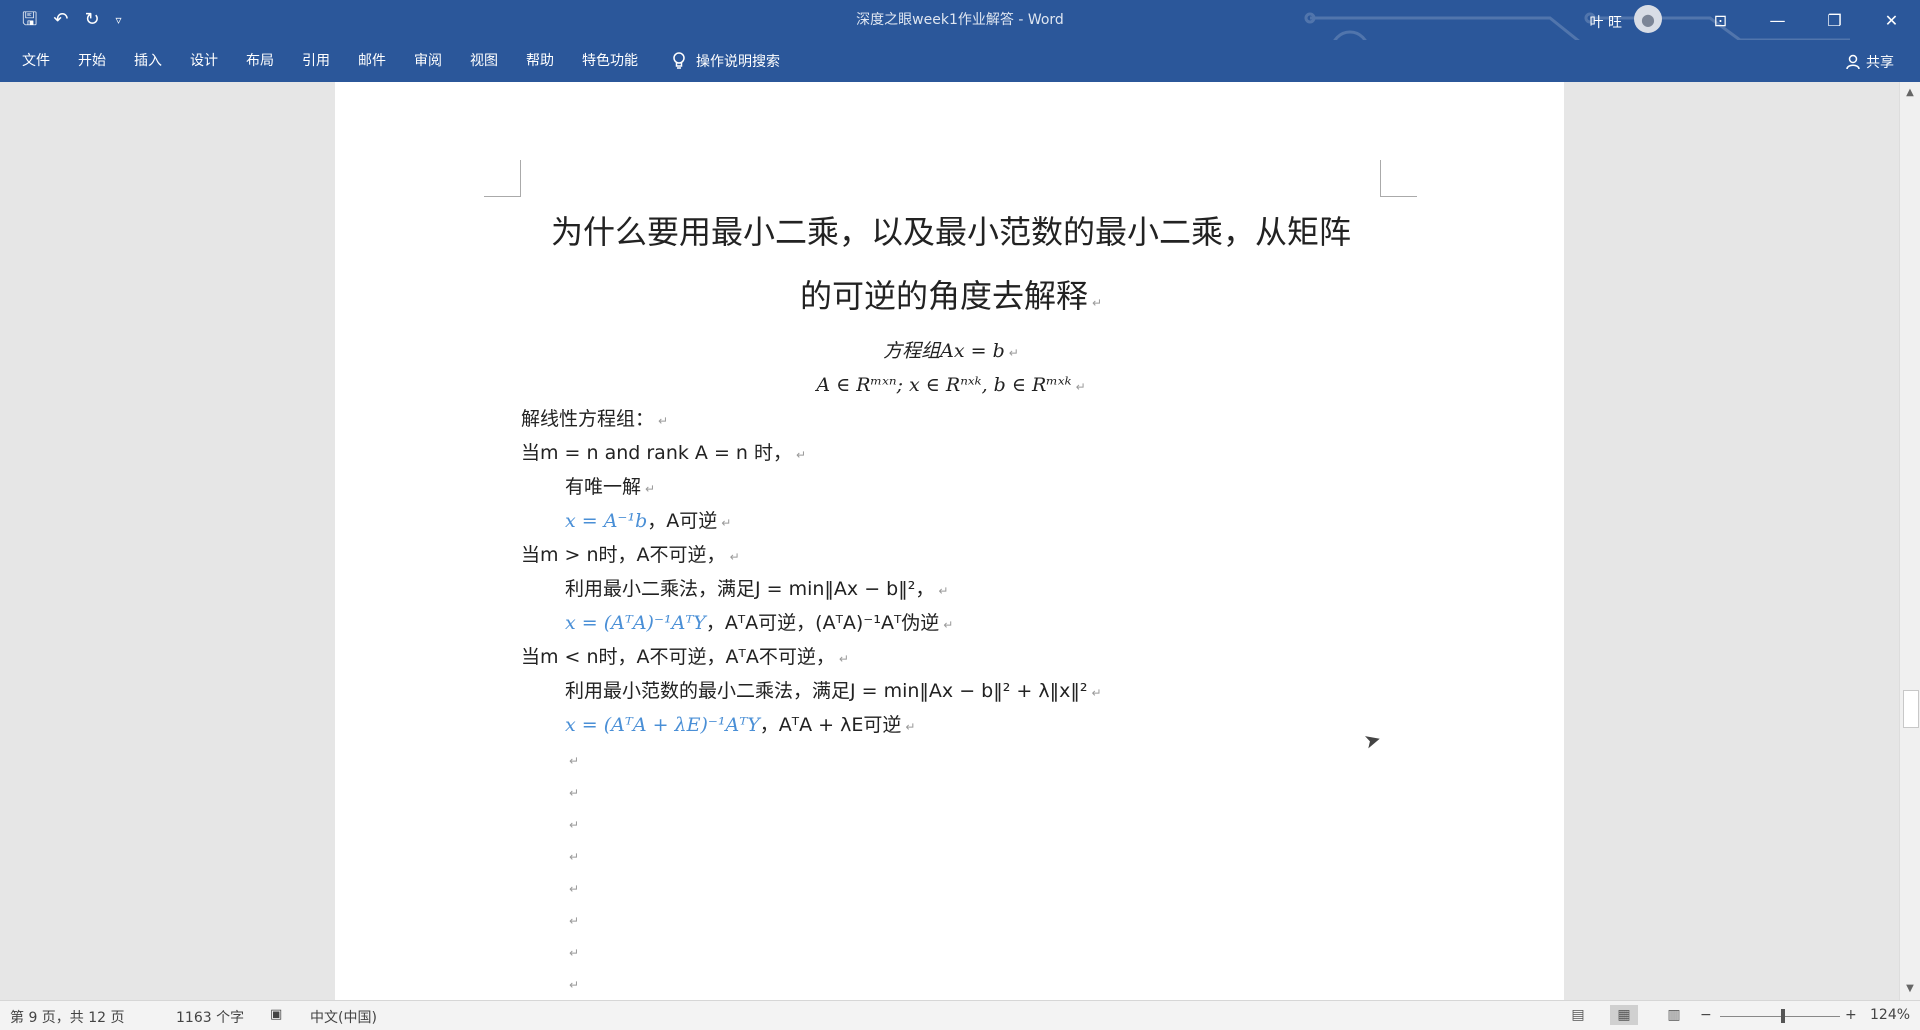  What do you see at coordinates (276, 1014) in the screenshot?
I see `proofing-icon: ▣` at bounding box center [276, 1014].